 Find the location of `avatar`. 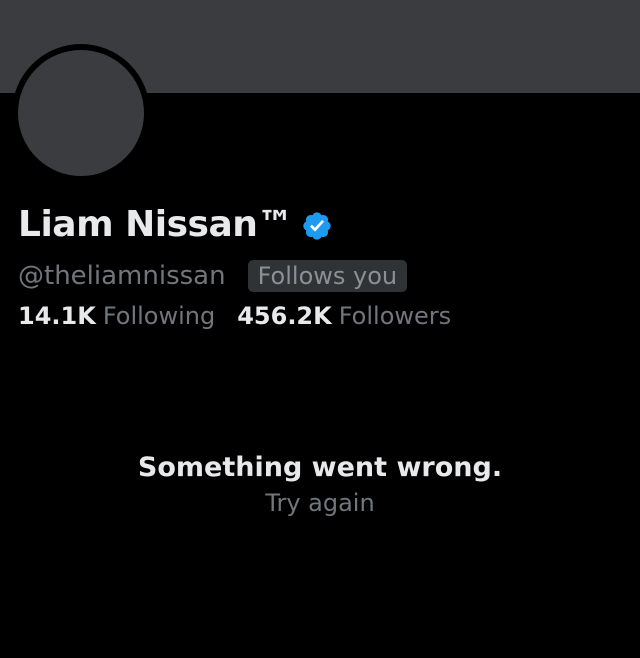

avatar is located at coordinates (81, 113).